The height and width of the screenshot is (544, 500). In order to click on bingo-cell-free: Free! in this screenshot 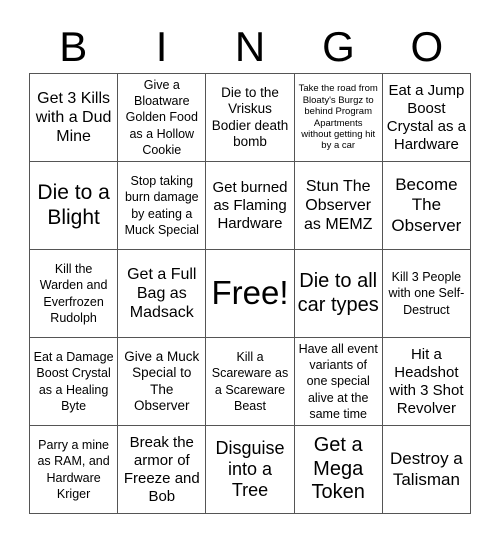, I will do `click(250, 294)`.